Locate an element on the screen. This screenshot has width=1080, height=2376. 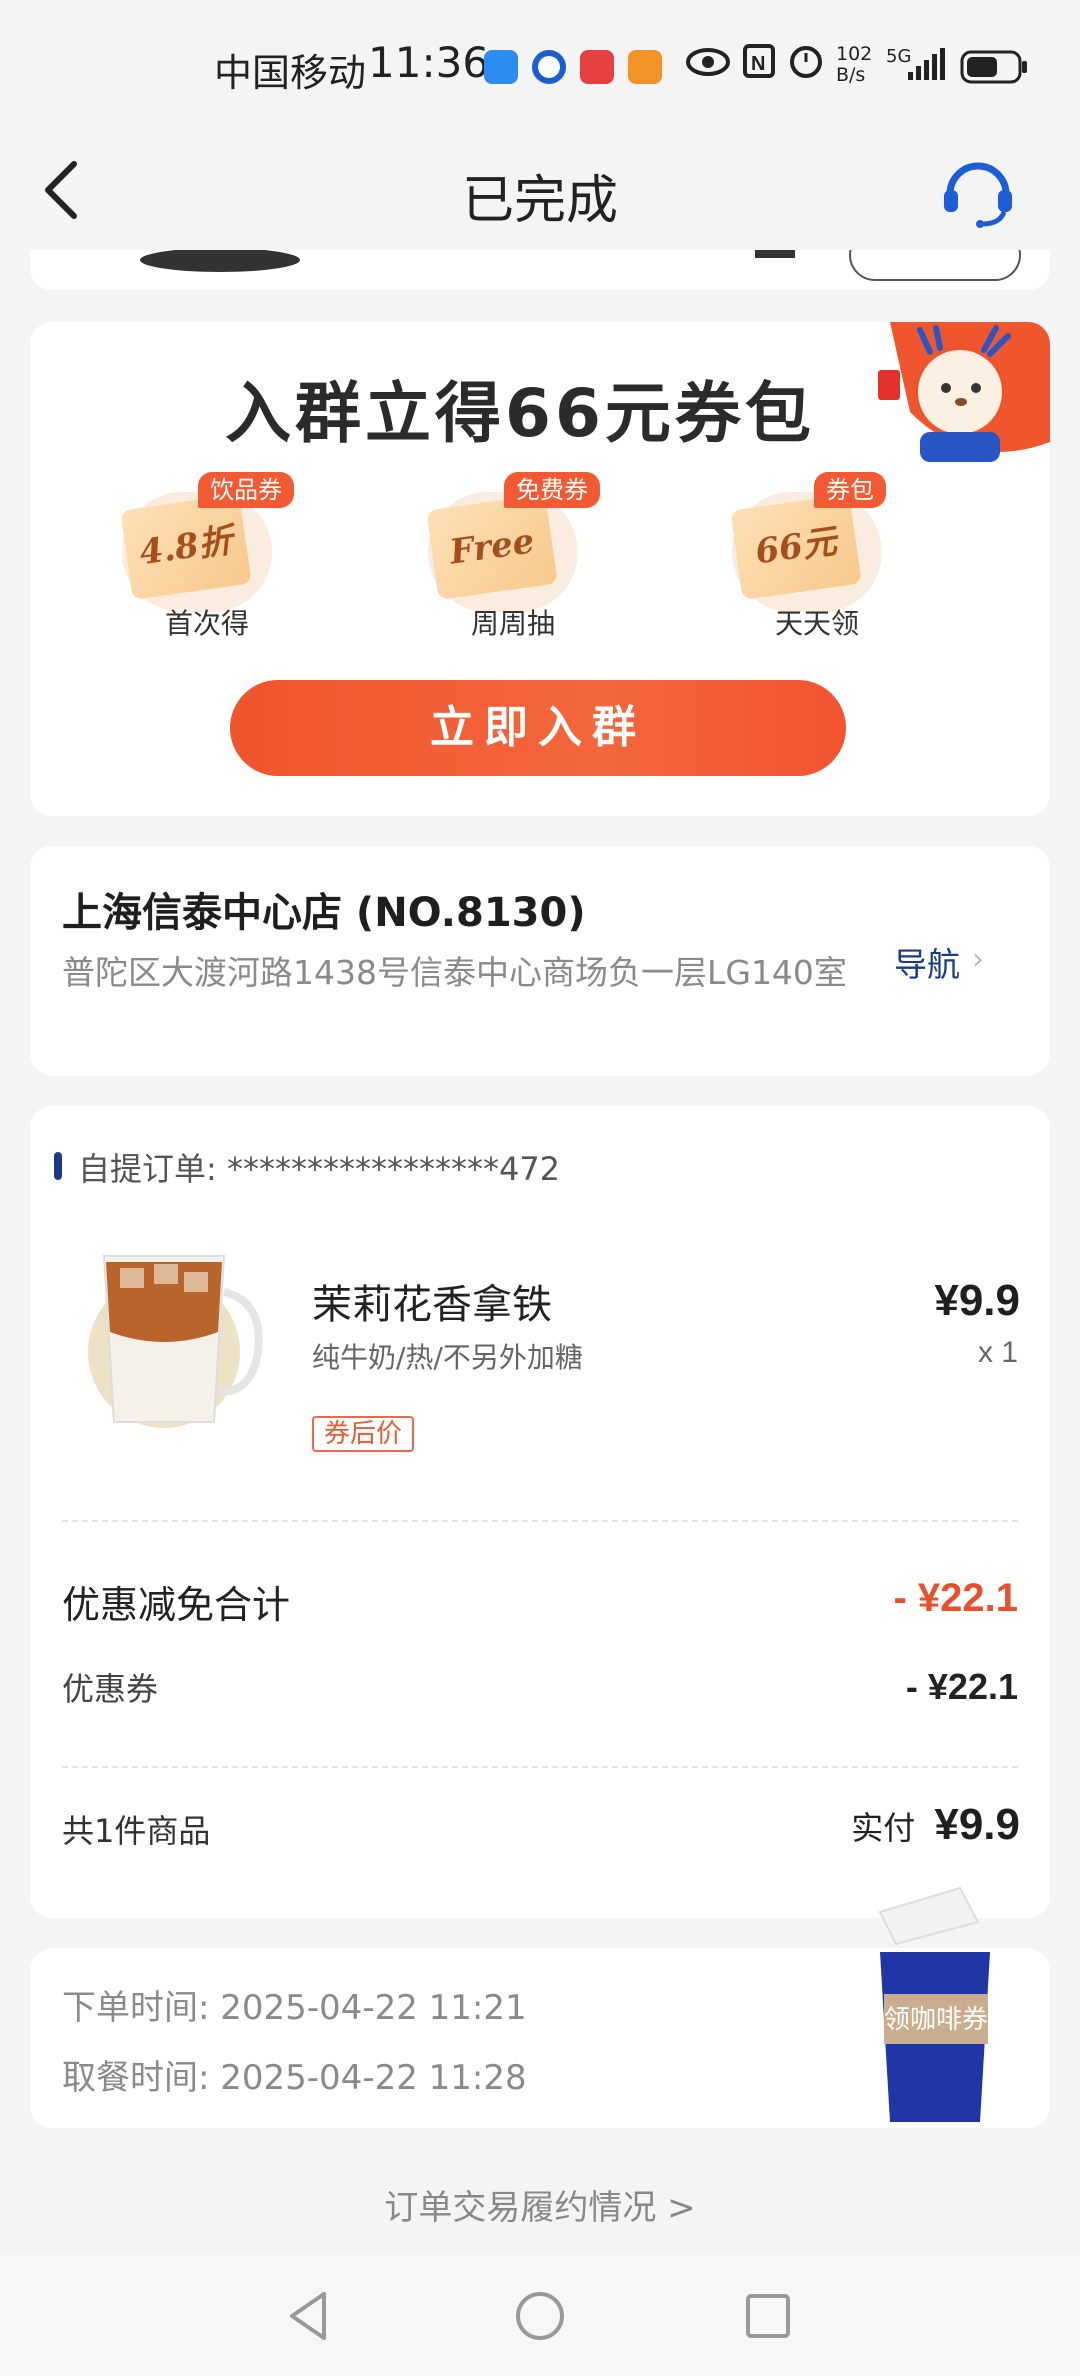
health-app-icon is located at coordinates (645, 67).